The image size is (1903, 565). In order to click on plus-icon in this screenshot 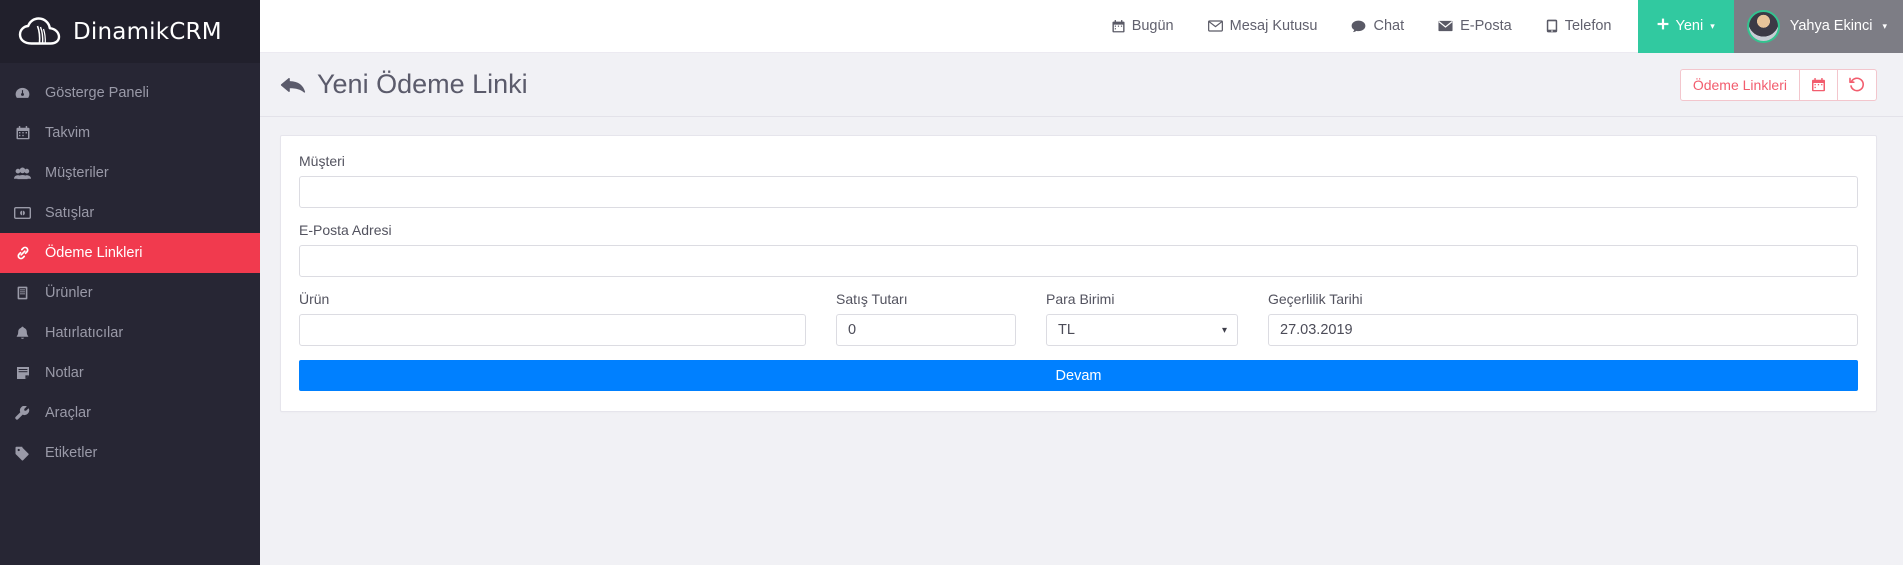, I will do `click(1663, 26)`.